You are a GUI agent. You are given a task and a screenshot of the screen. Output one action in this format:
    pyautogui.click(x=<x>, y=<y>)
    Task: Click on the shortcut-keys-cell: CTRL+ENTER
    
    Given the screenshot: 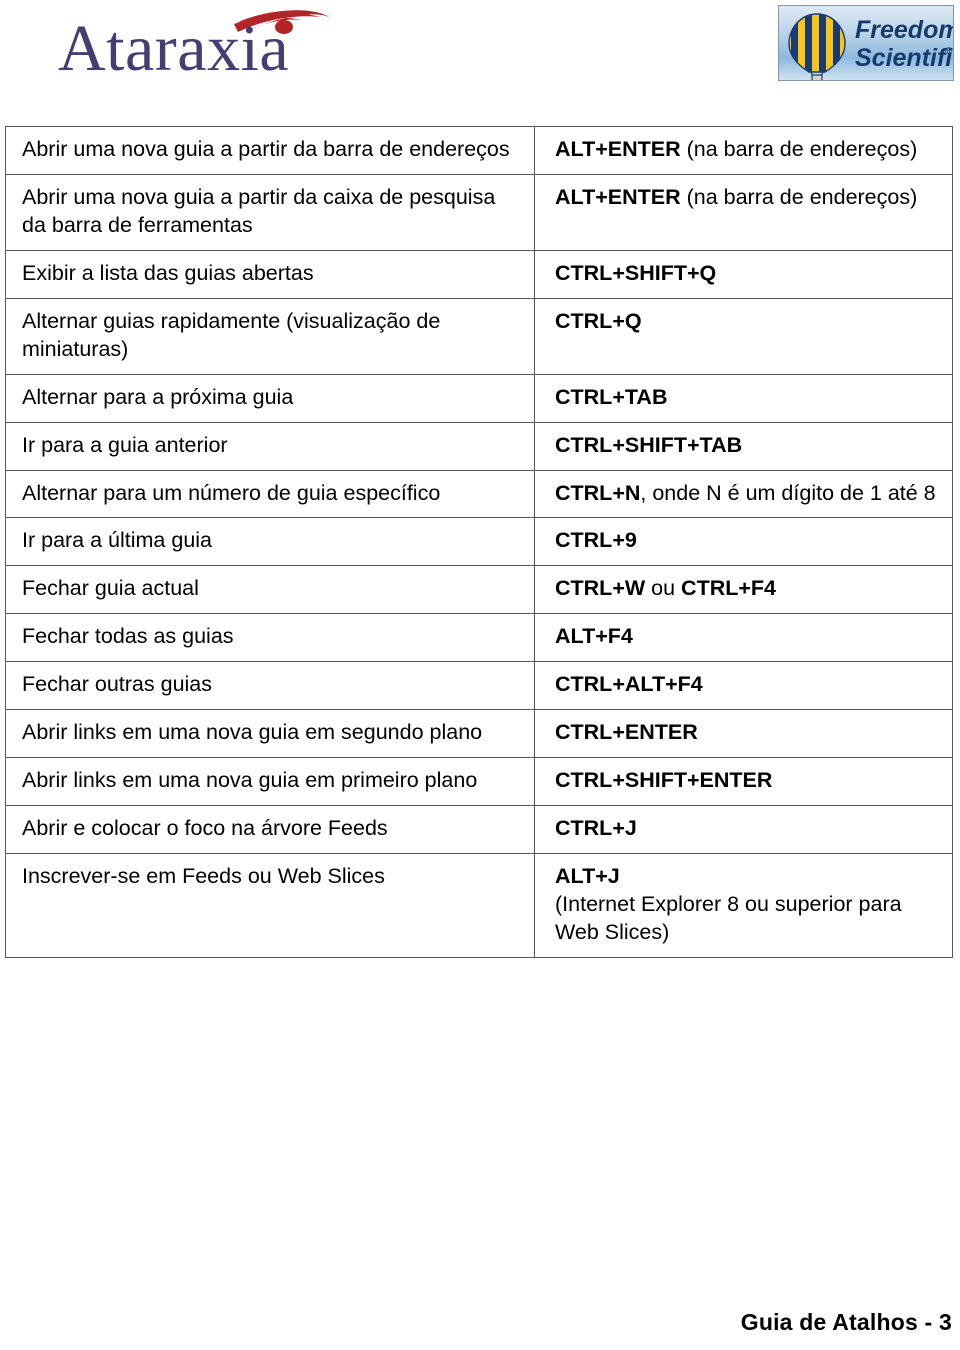 What is the action you would take?
    pyautogui.click(x=743, y=734)
    